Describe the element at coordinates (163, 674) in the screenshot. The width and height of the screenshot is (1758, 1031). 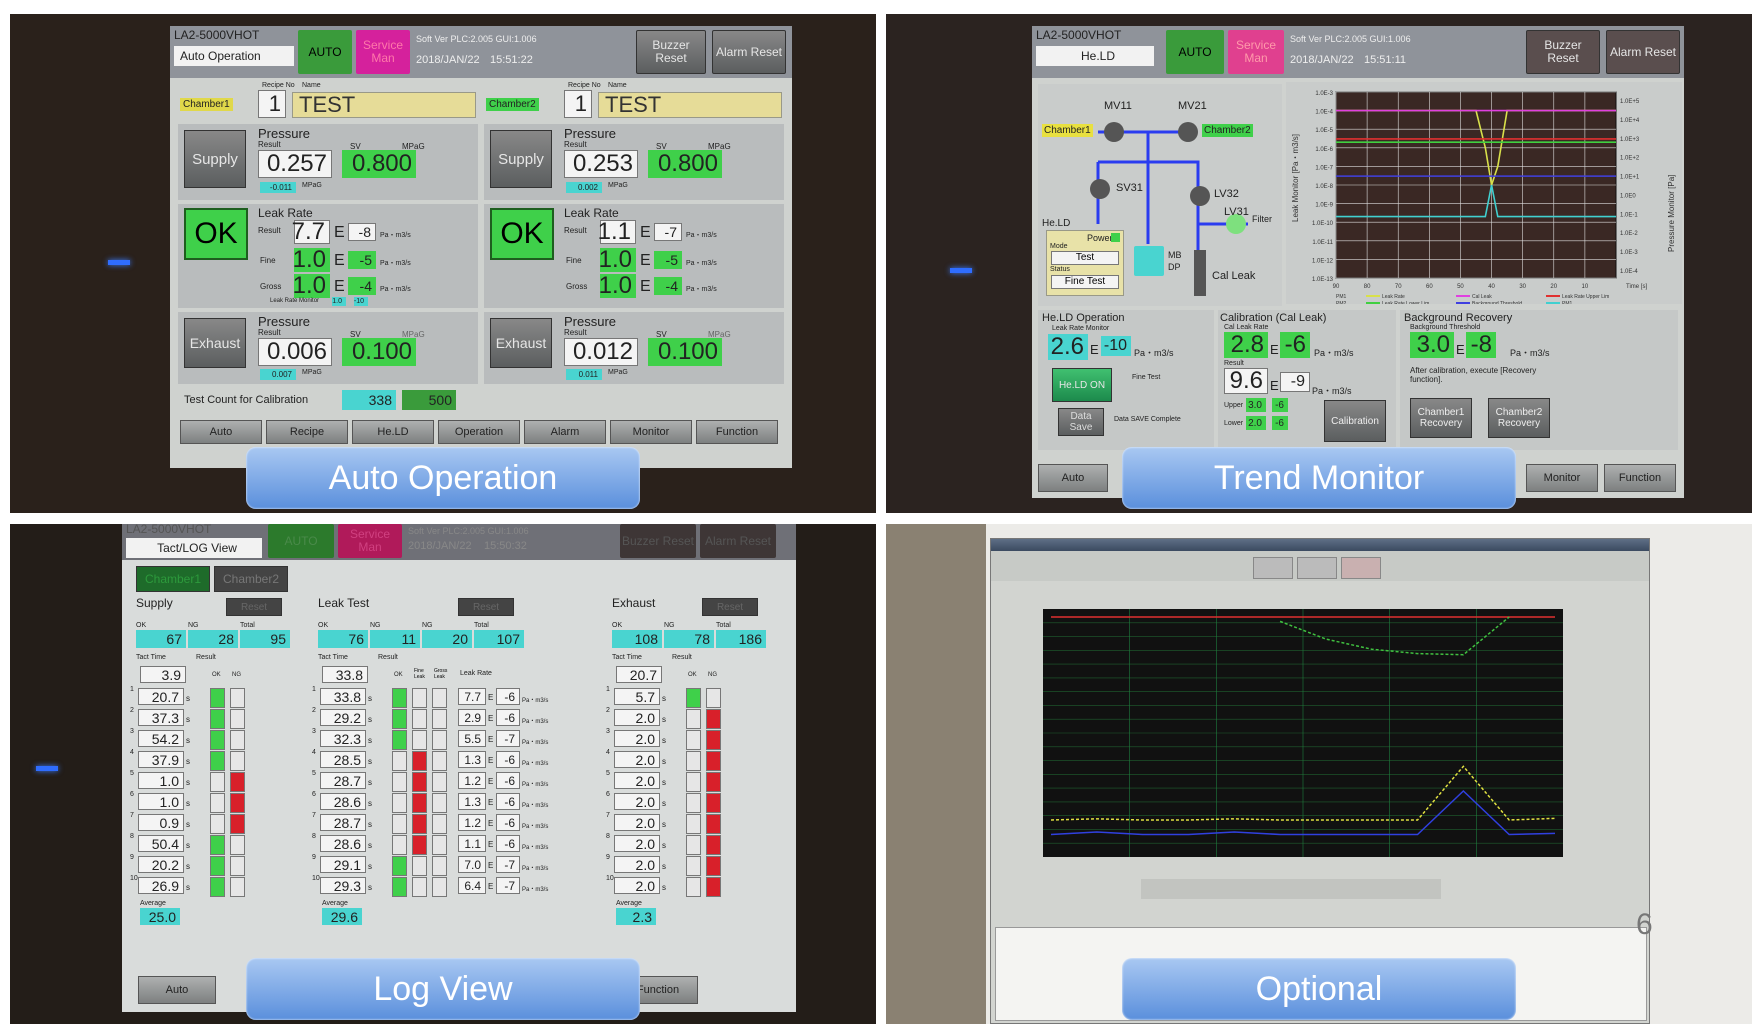
I see `current-tact: 3.9` at that location.